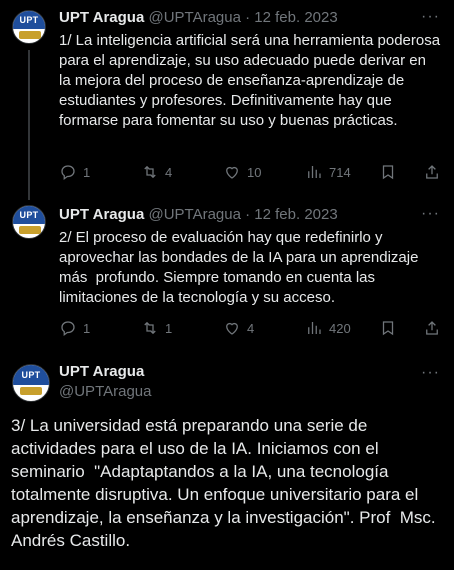 The width and height of the screenshot is (454, 570). Describe the element at coordinates (101, 371) in the screenshot. I see `author-name: UPT Aragua` at that location.